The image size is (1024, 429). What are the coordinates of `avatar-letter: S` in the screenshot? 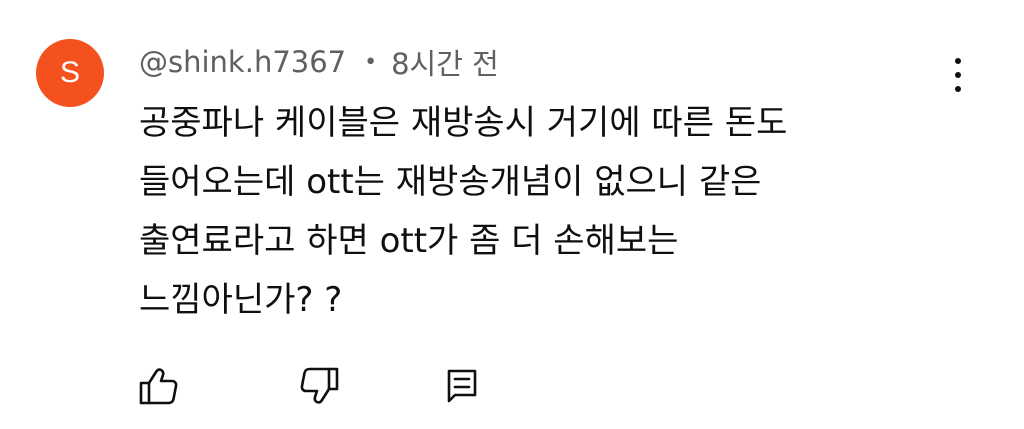 It's located at (69, 72).